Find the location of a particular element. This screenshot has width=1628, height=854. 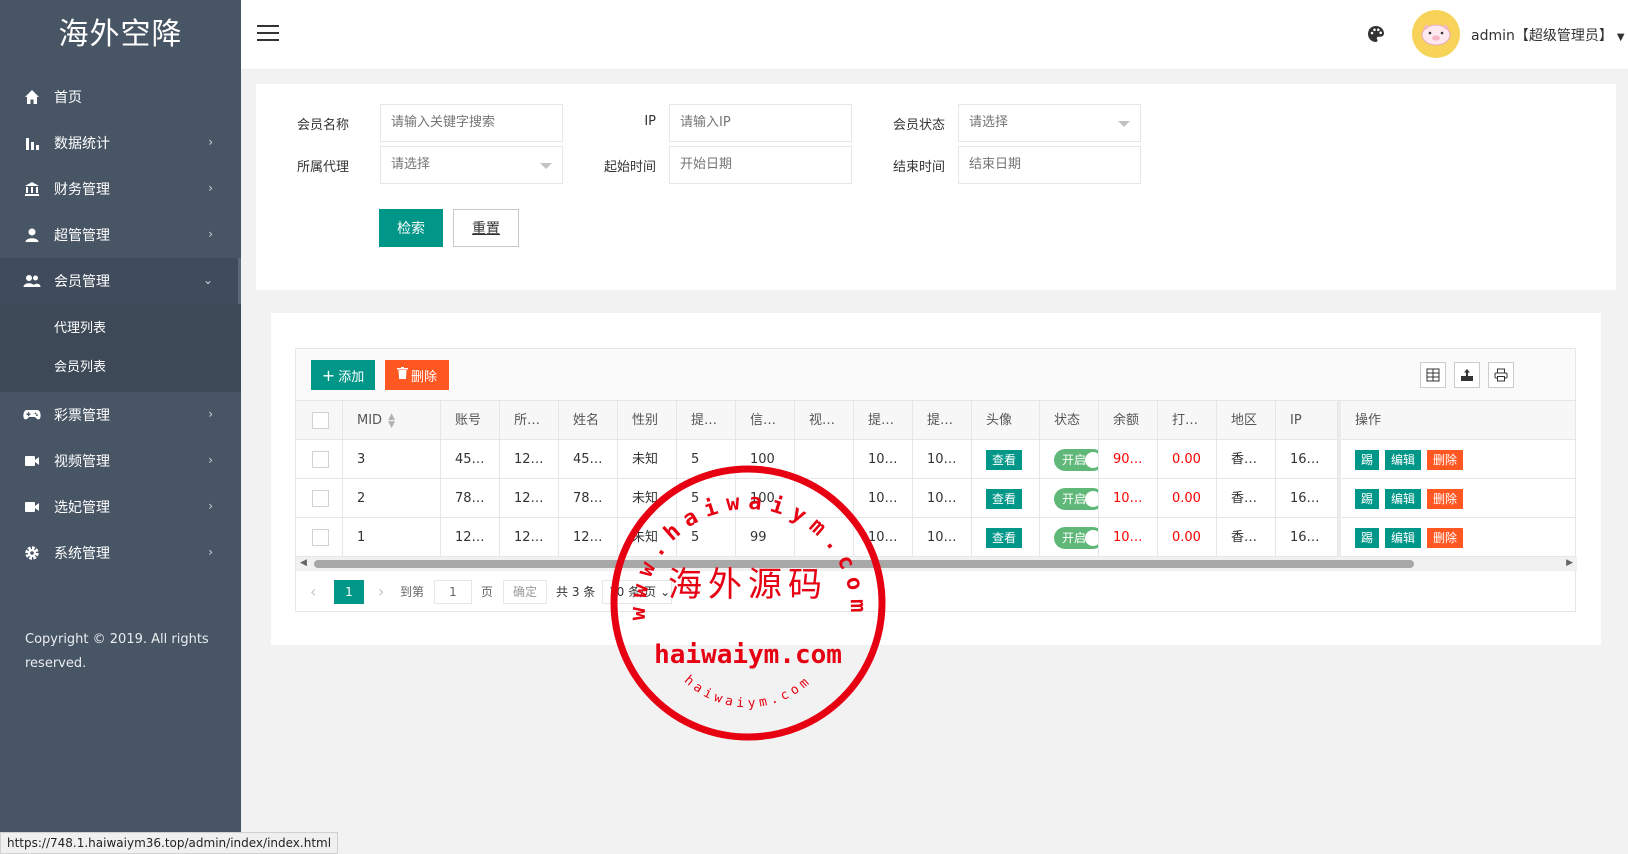

cell-video is located at coordinates (824, 459).